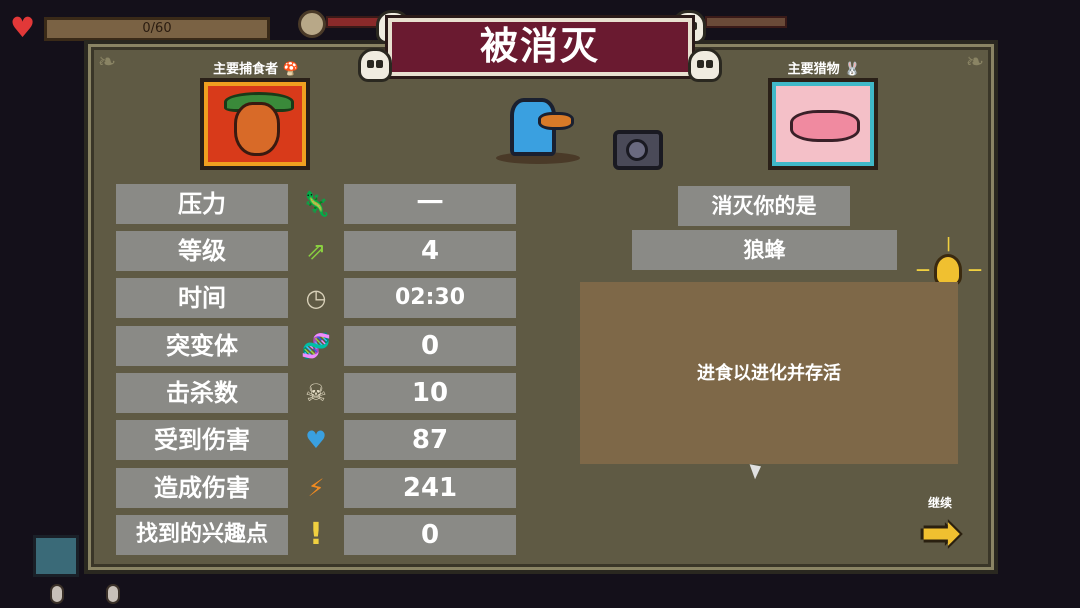 Image resolution: width=1080 pixels, height=608 pixels. I want to click on camera-icon, so click(637, 150).